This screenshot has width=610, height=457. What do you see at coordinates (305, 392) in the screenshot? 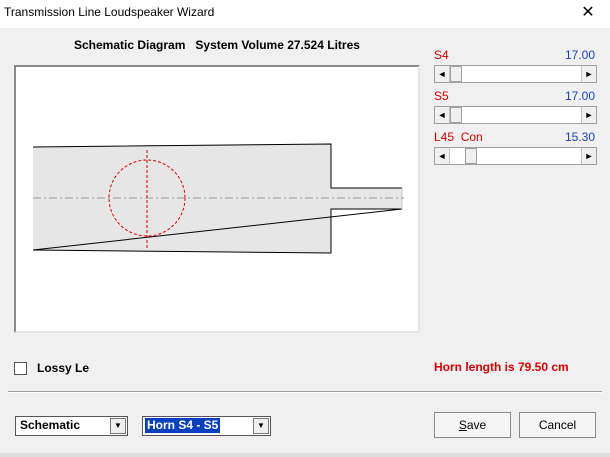
I see `separator` at bounding box center [305, 392].